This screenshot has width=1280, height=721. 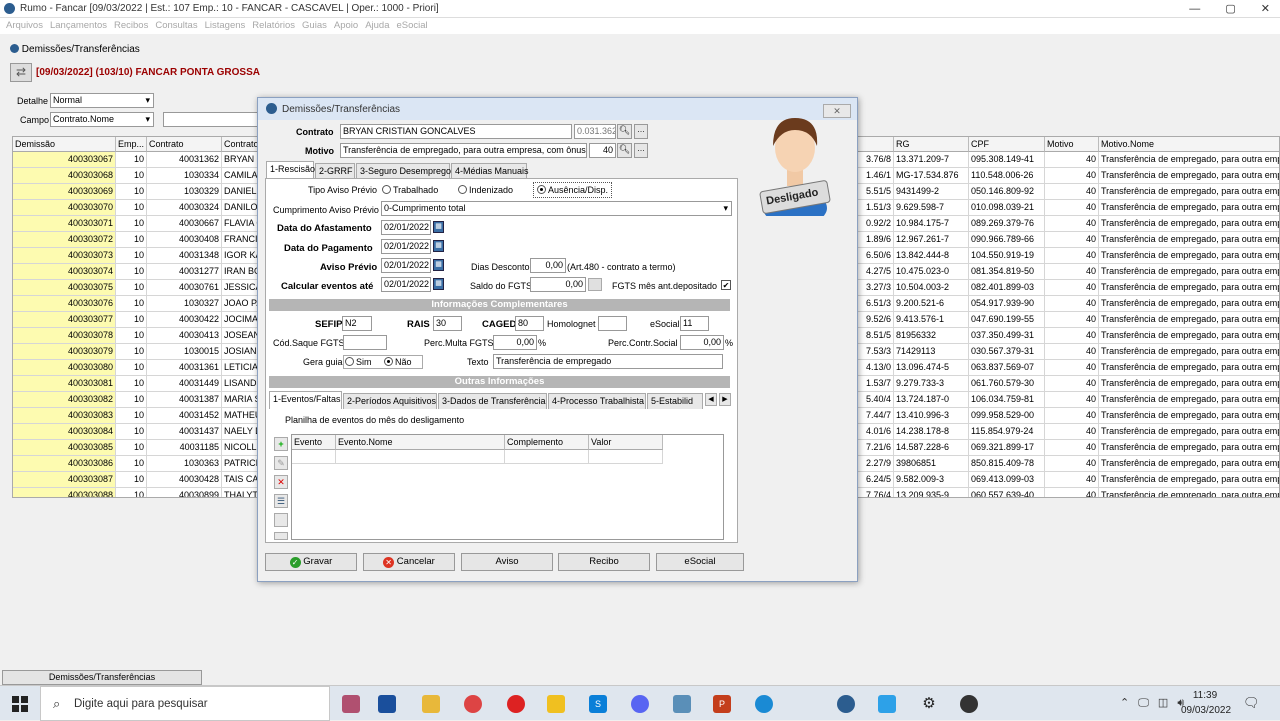 What do you see at coordinates (184, 144) in the screenshot?
I see `grid-header-2: Contrato` at bounding box center [184, 144].